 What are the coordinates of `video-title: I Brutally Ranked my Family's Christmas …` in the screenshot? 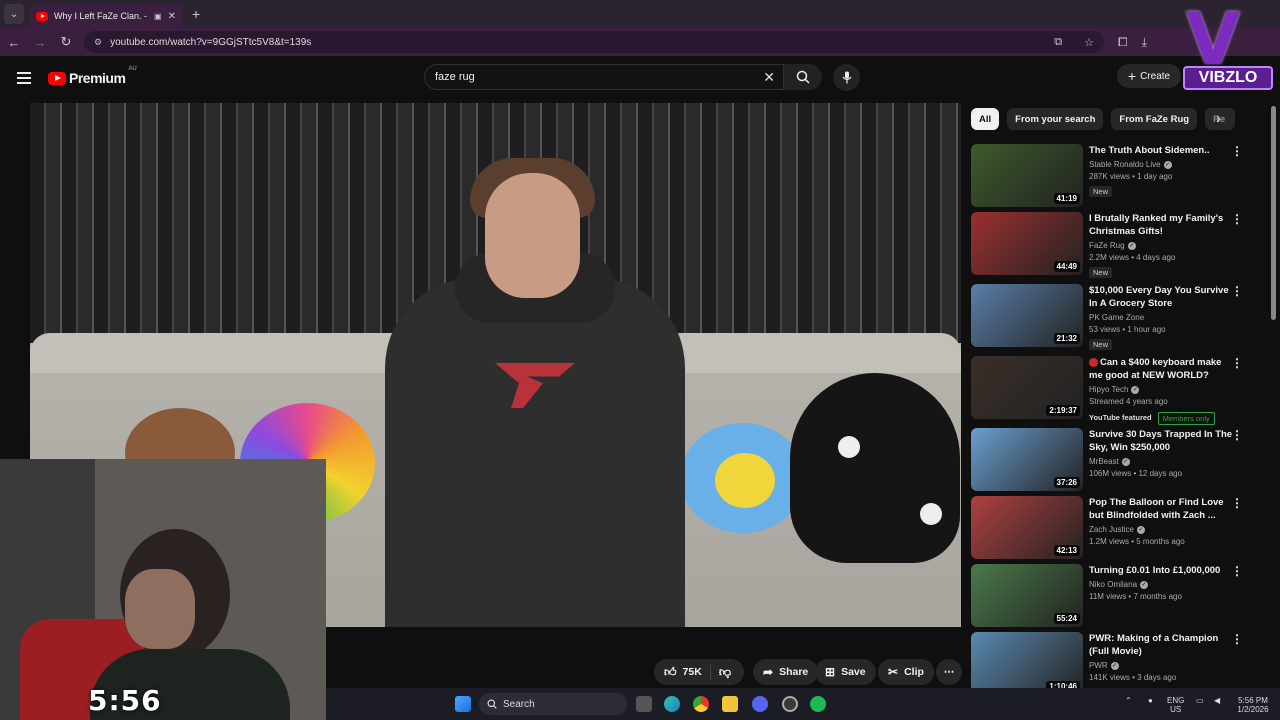 It's located at (1161, 225).